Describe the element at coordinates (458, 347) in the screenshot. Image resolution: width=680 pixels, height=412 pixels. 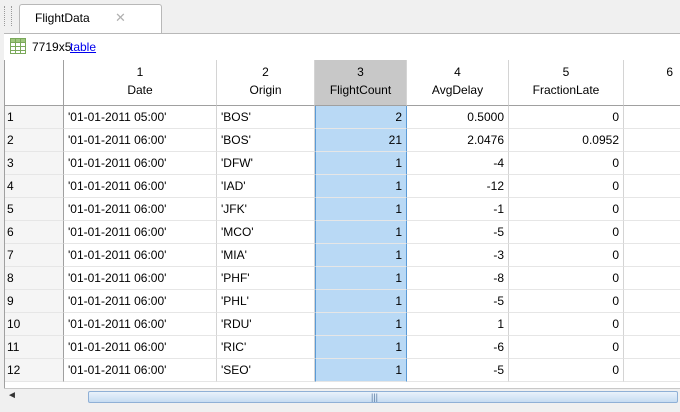
I see `cell-avgdelay: -6` at that location.